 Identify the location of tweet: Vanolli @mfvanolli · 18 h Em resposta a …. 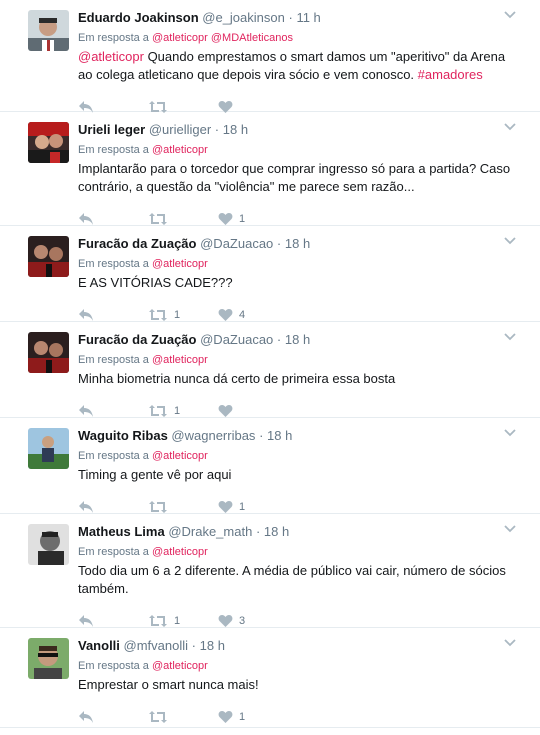
(270, 678).